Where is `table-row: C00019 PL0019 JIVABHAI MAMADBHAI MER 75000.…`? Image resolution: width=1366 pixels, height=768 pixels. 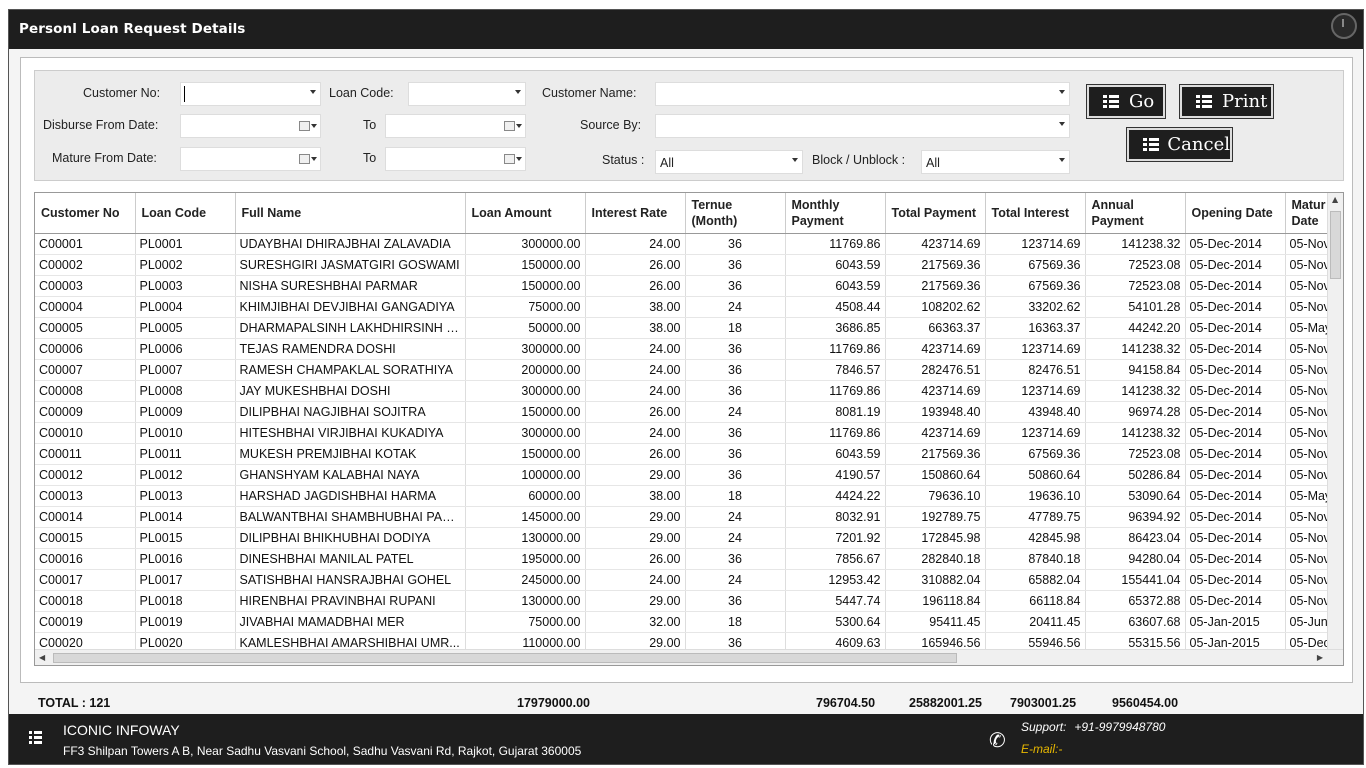 table-row: C00019 PL0019 JIVABHAI MAMADBHAI MER 75000.… is located at coordinates (689, 622).